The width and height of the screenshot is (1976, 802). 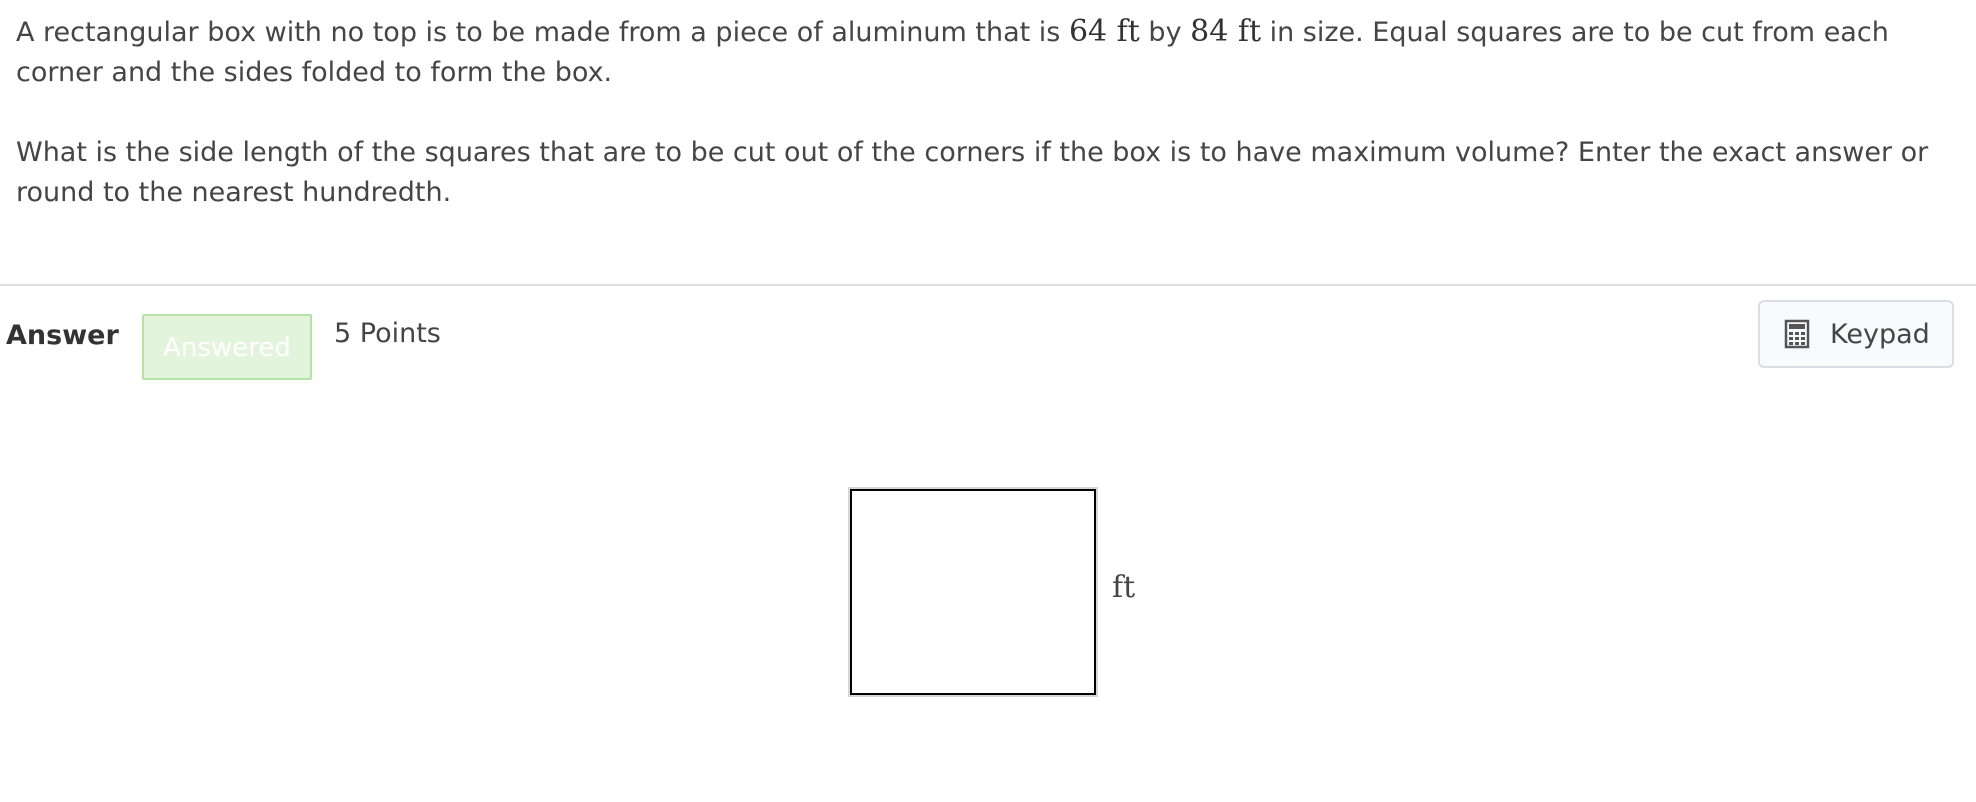 What do you see at coordinates (1104, 31) in the screenshot?
I see `dimension-width: 64 ft` at bounding box center [1104, 31].